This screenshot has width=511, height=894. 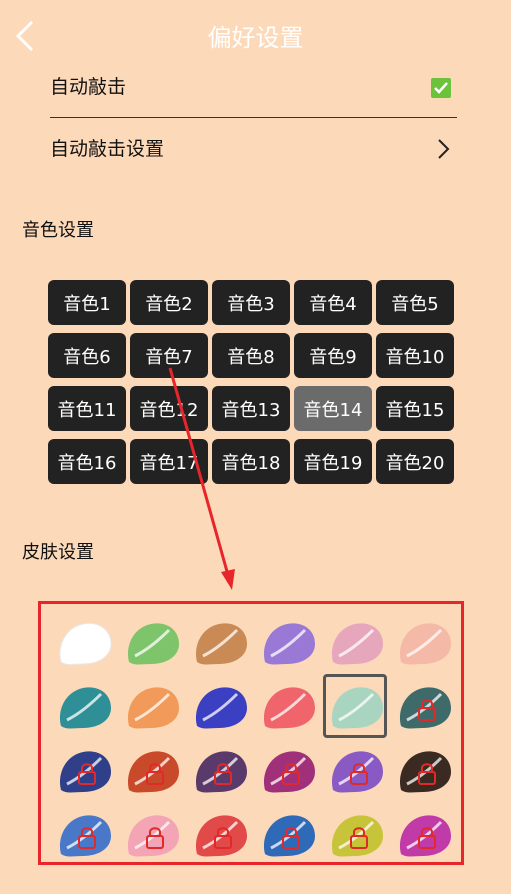 I want to click on tone-button: 音色8, so click(x=251, y=355).